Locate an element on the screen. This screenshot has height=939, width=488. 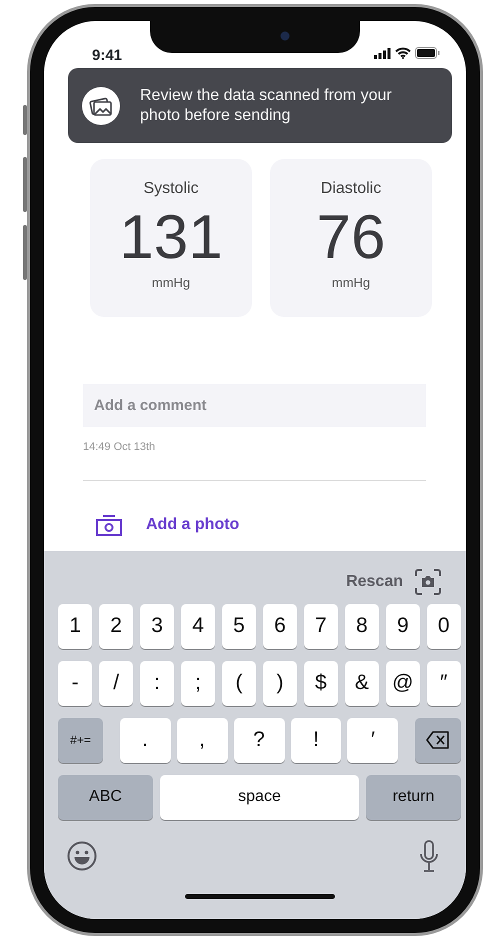
key: ! is located at coordinates (316, 740).